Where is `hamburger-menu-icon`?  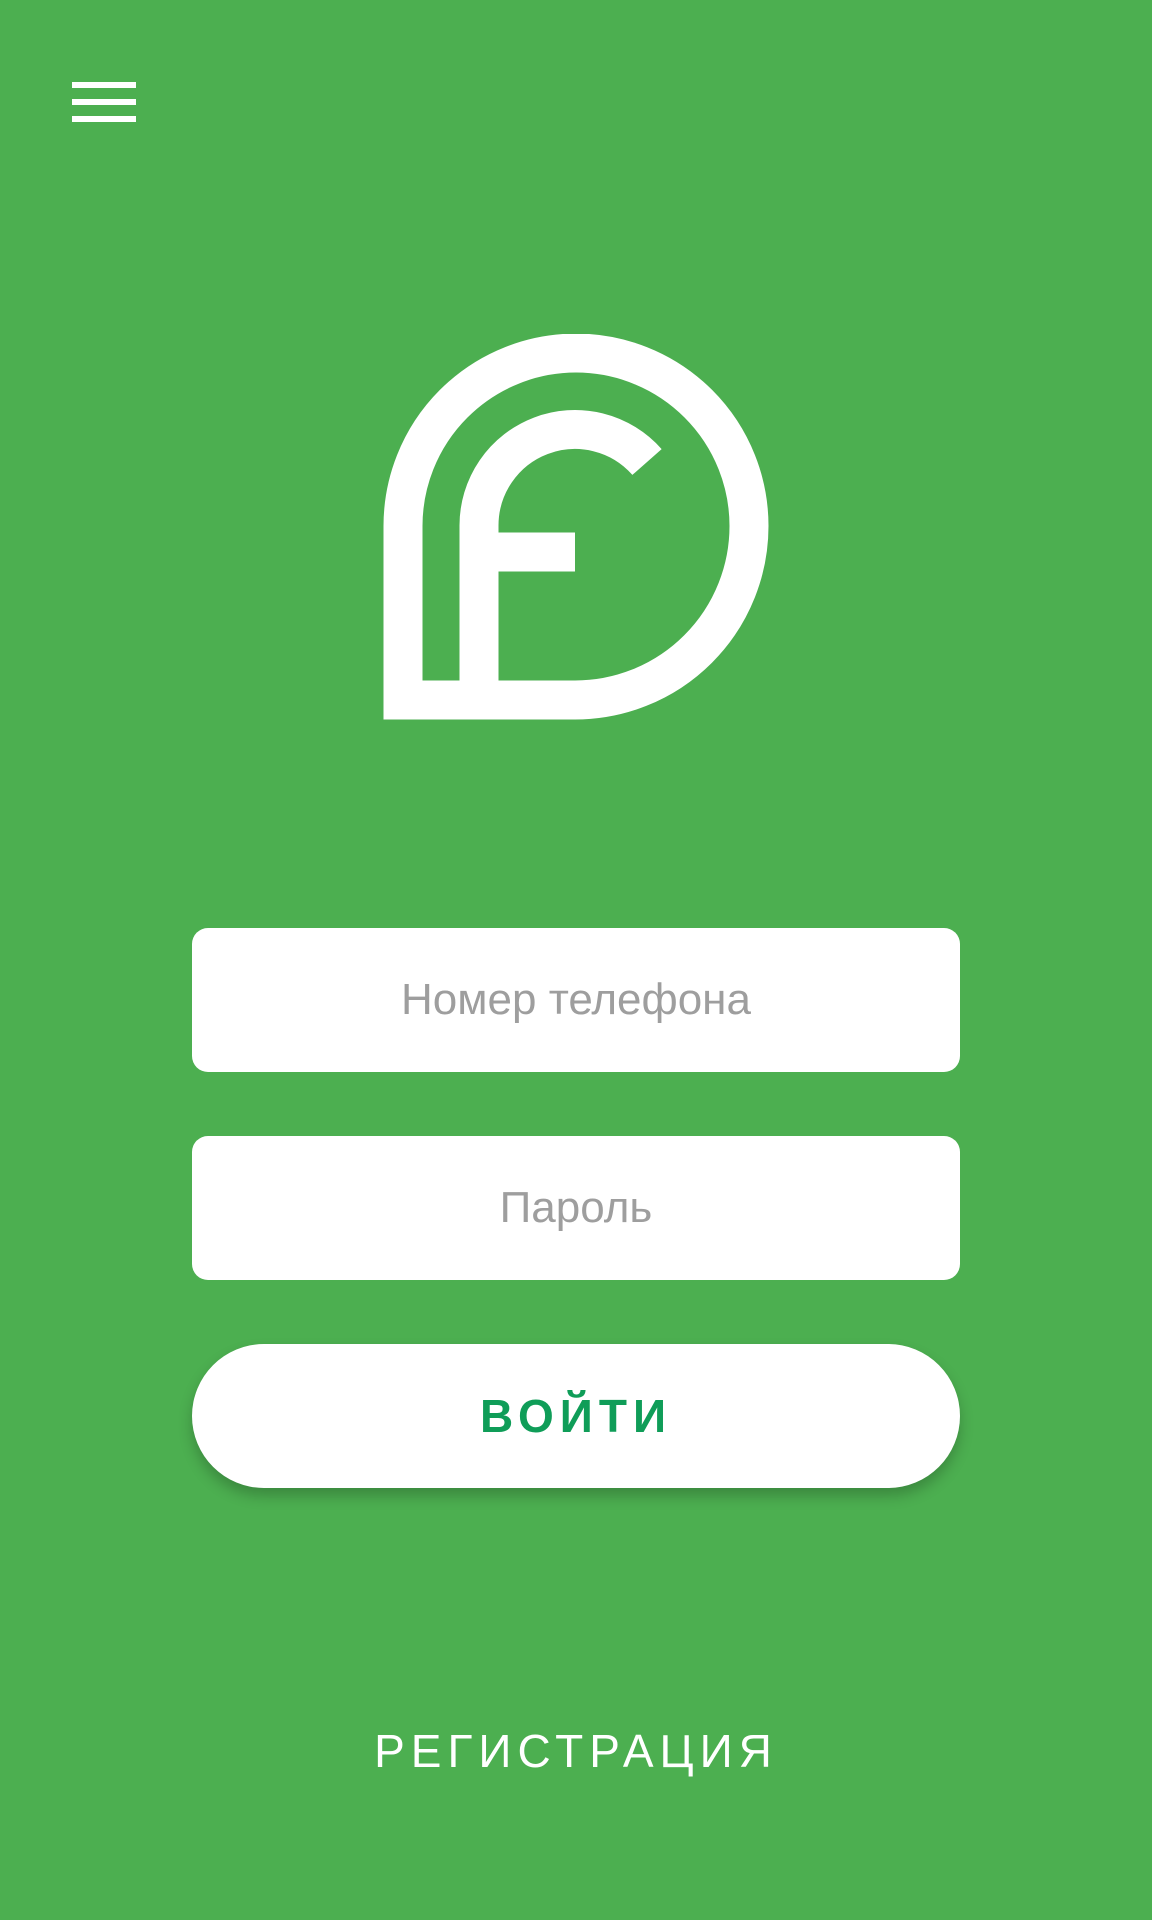 hamburger-menu-icon is located at coordinates (104, 85).